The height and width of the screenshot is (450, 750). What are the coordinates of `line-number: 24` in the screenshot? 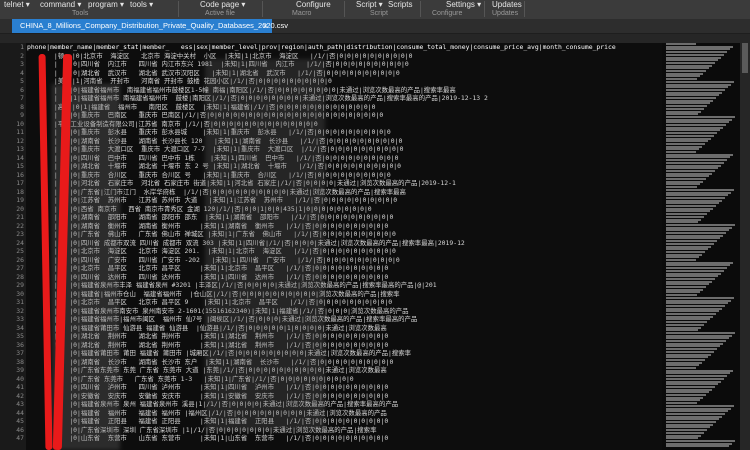 It's located at (20, 242).